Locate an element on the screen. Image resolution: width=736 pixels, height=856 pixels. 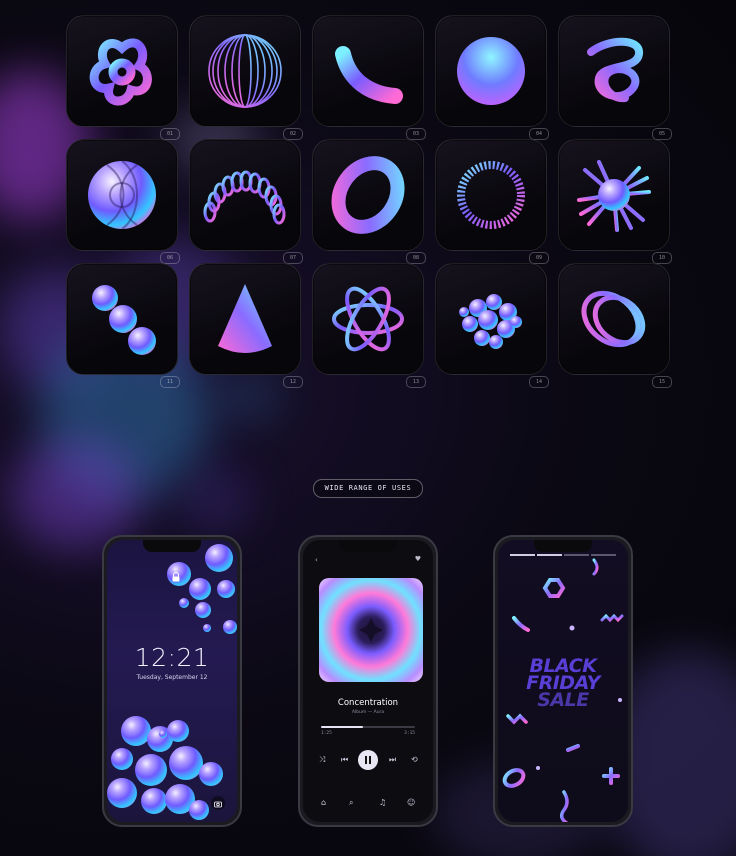
phone-promo: BLACK FRIDAY SALE is located at coordinates (563, 681).